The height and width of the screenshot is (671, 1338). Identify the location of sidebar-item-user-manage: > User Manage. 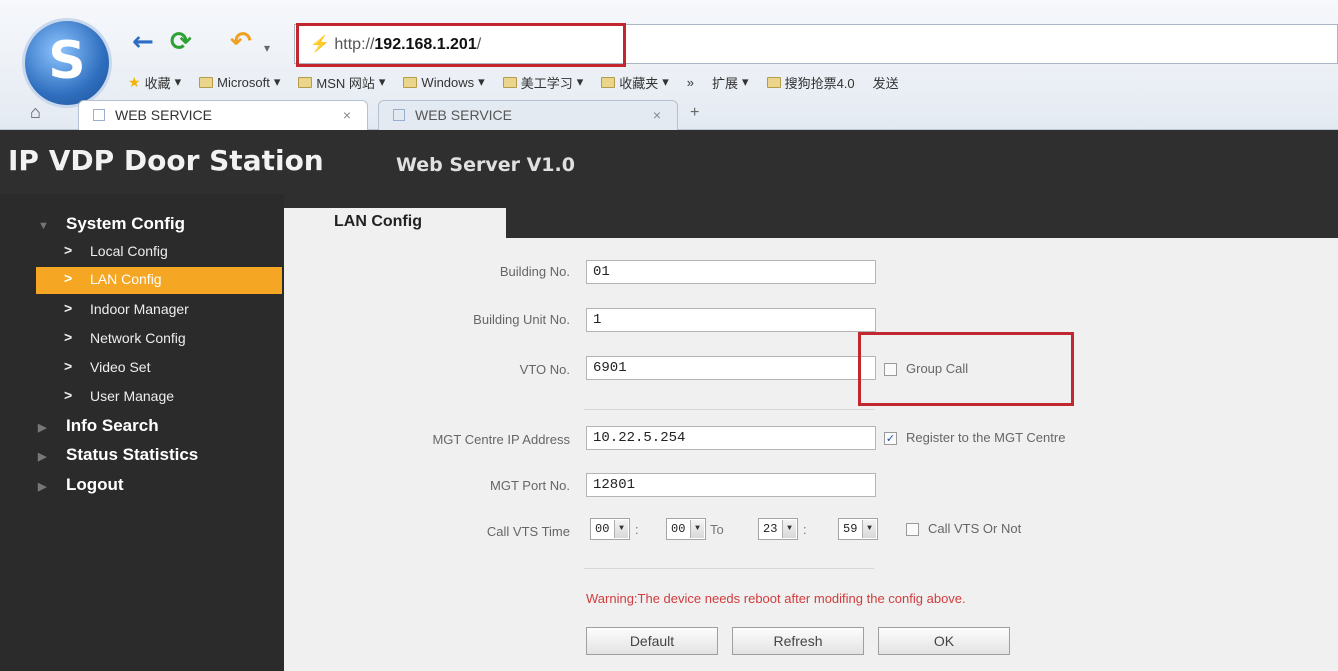
(159, 397).